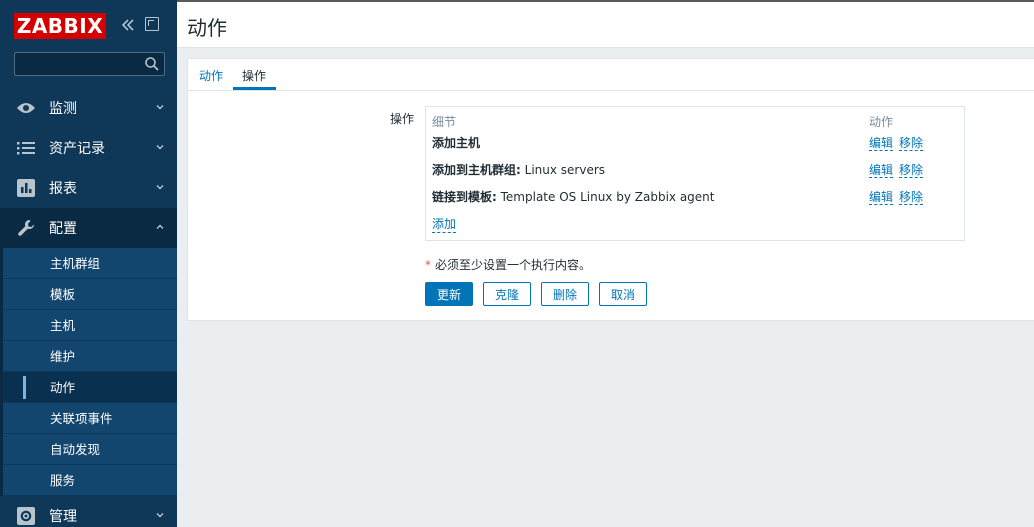 The image size is (1034, 527). What do you see at coordinates (513, 265) in the screenshot?
I see `hint-text: 必须至少设置一个执行内容。` at bounding box center [513, 265].